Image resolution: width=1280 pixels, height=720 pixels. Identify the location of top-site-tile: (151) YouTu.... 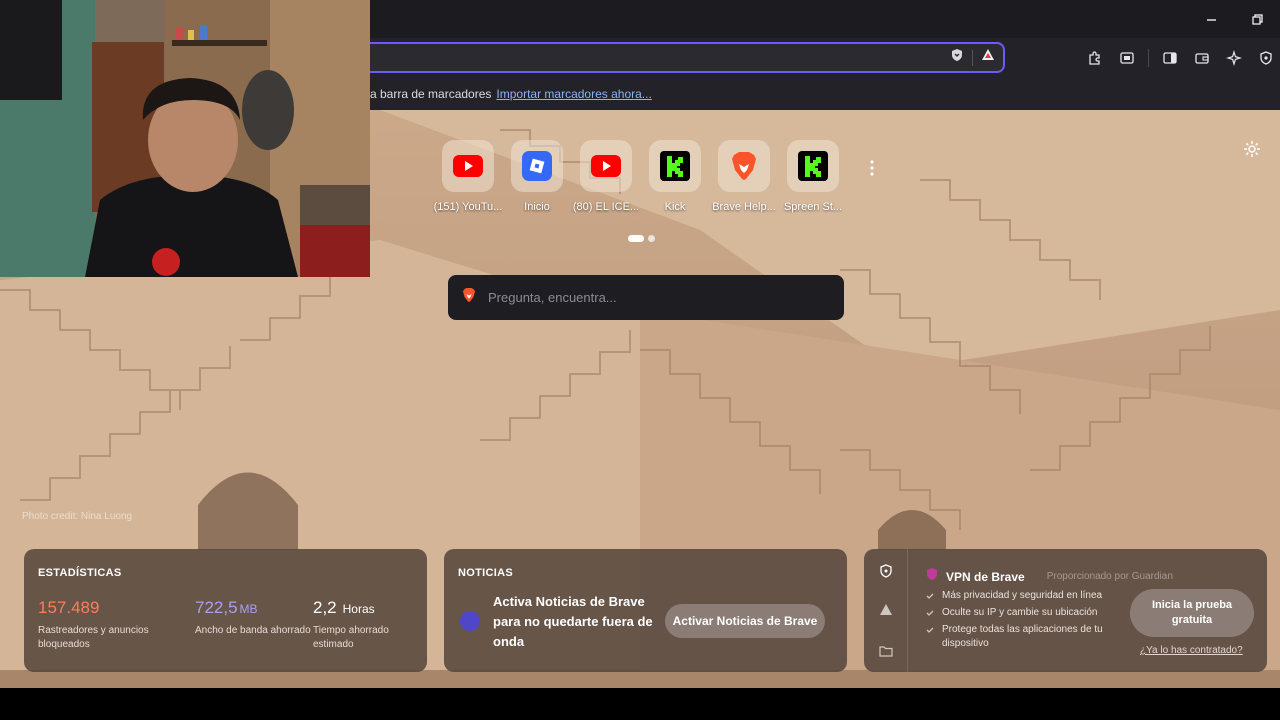
(468, 176).